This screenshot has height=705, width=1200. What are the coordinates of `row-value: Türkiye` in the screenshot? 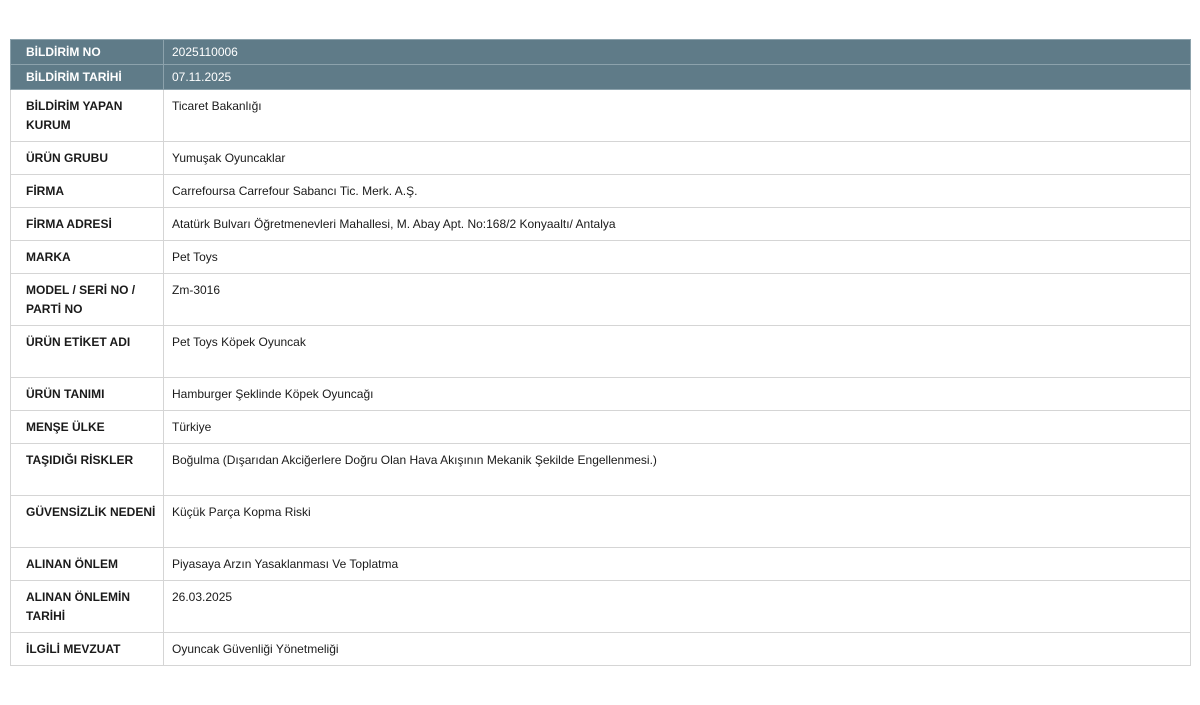 It's located at (677, 427).